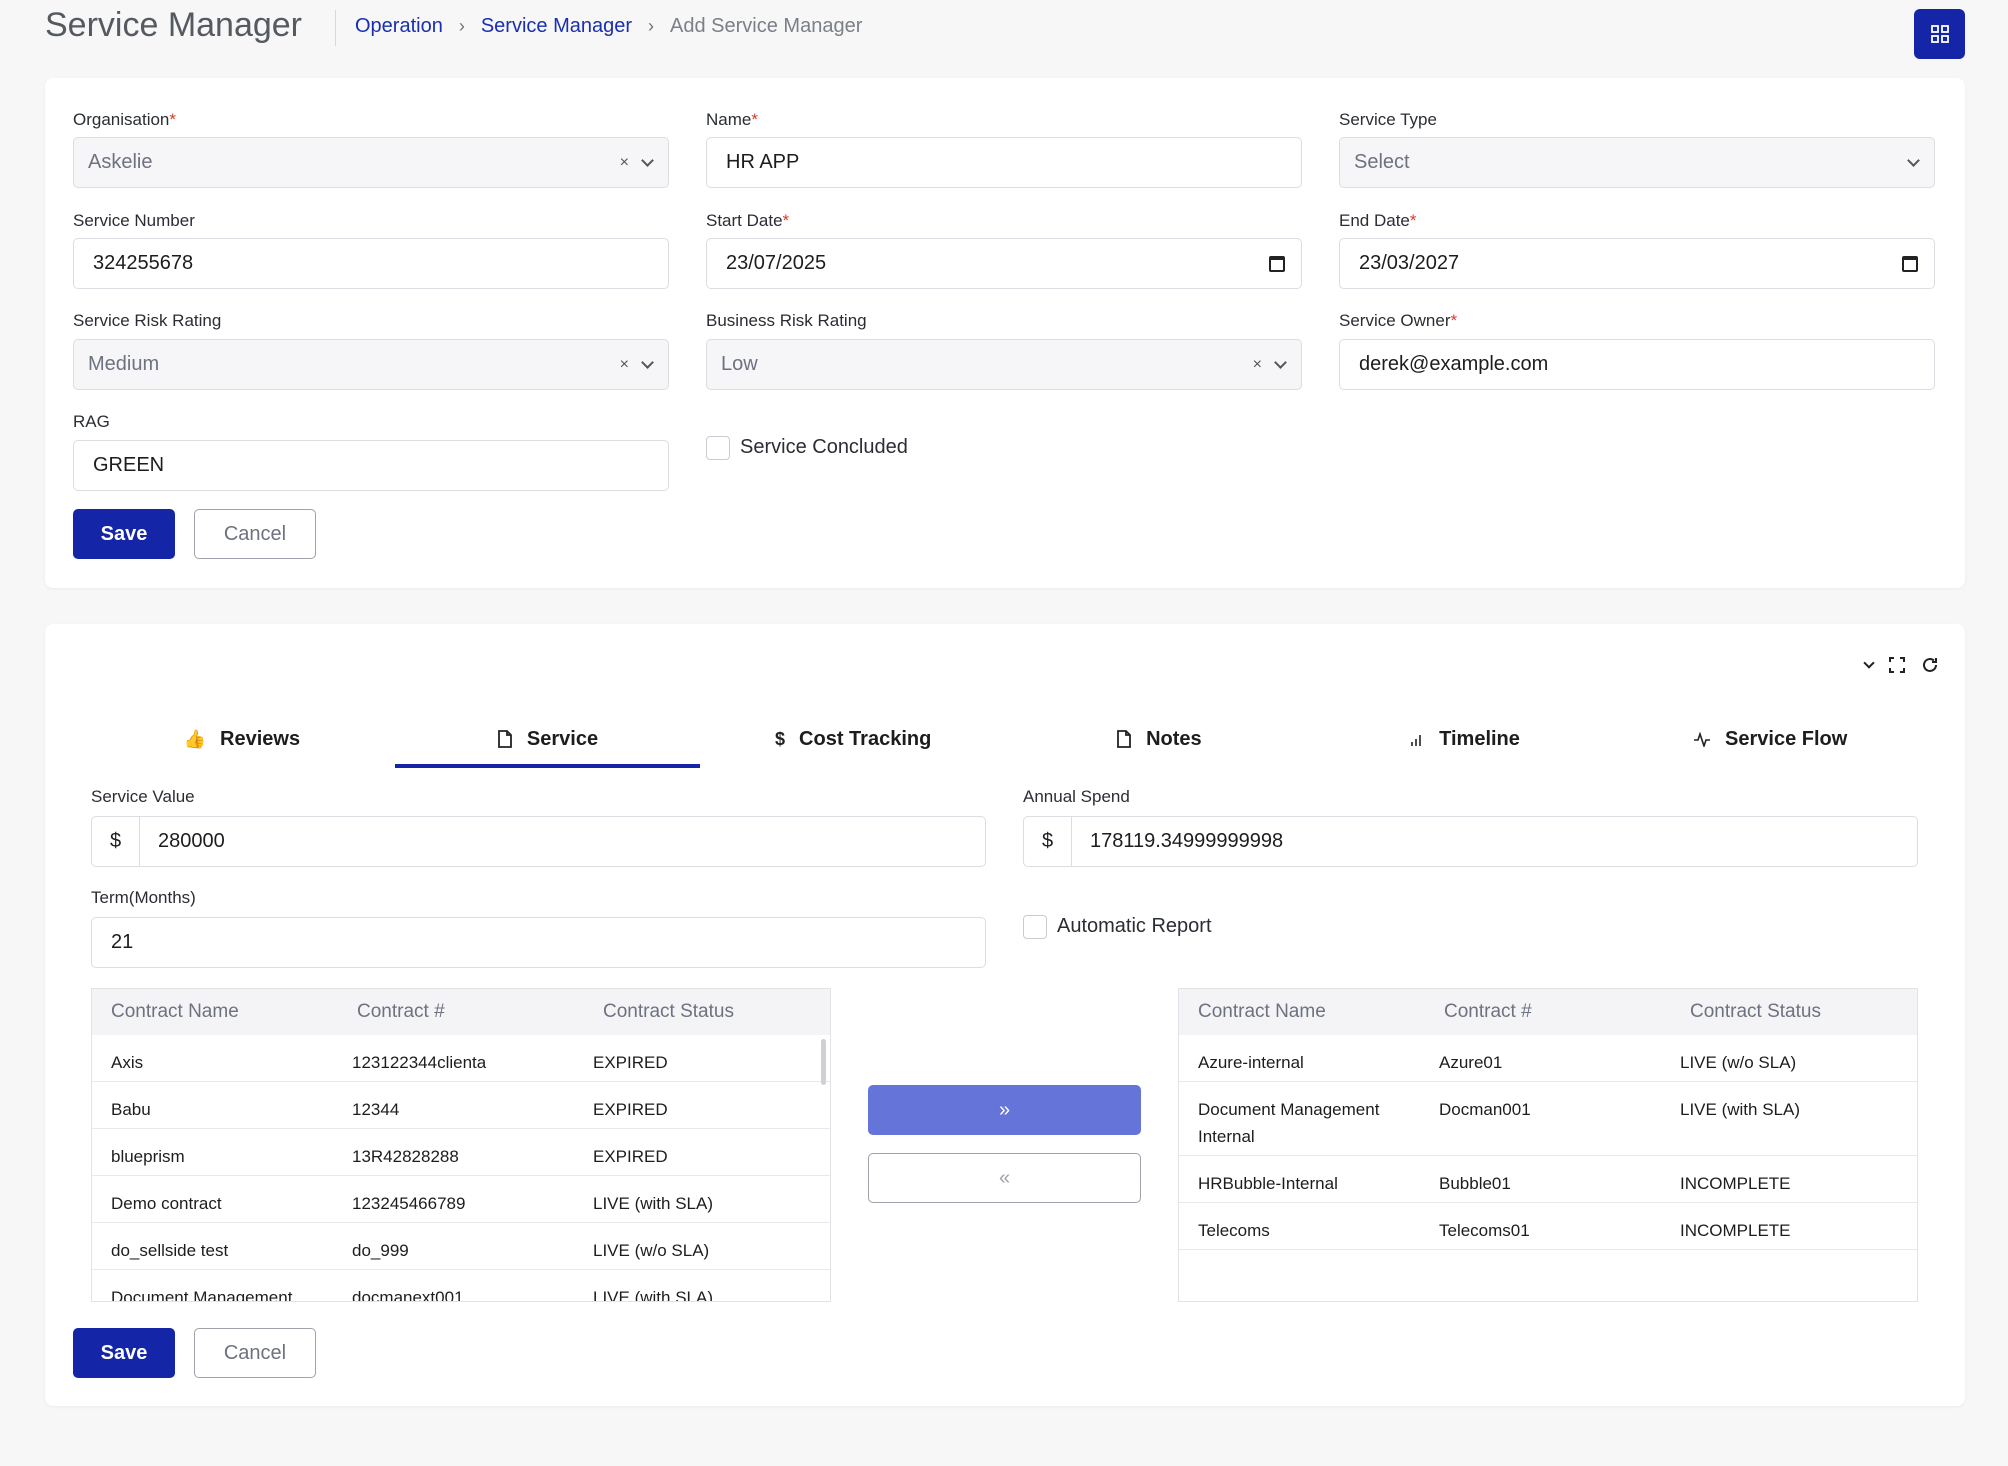 This screenshot has width=2008, height=1466. What do you see at coordinates (1548, 1226) in the screenshot?
I see `table-row: Telecoms Telecoms01 INCOMPLETE` at bounding box center [1548, 1226].